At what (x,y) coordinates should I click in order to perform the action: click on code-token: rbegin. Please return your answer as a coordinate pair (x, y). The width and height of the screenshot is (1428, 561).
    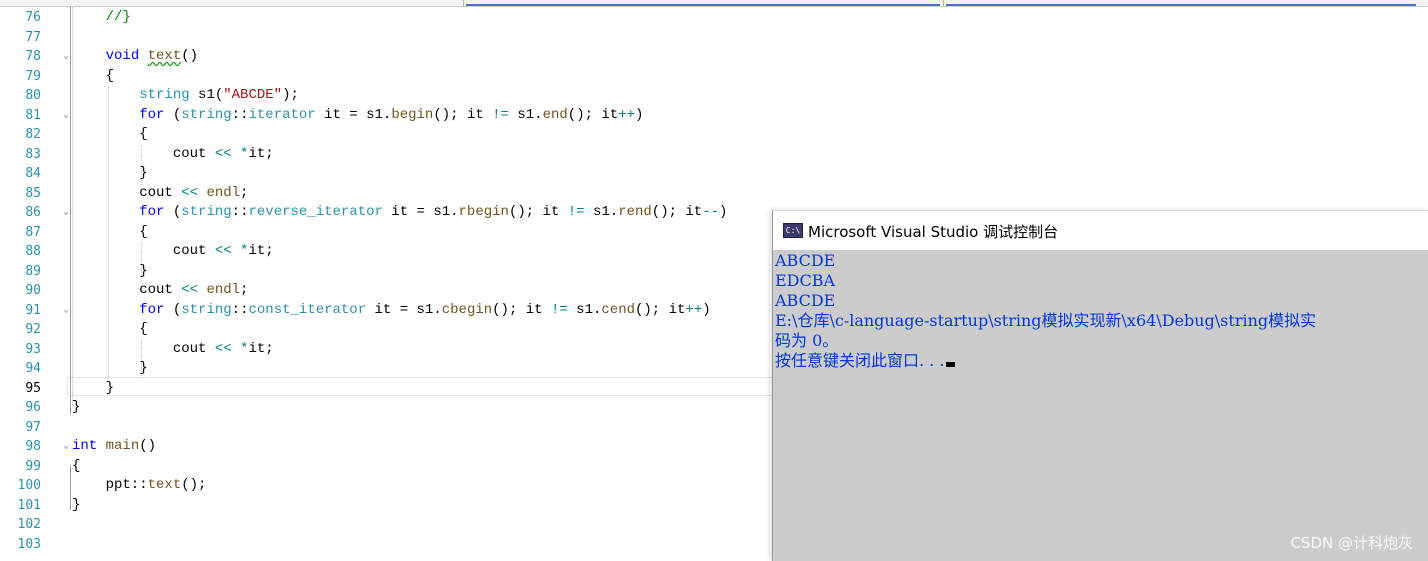
    Looking at the image, I should click on (483, 212).